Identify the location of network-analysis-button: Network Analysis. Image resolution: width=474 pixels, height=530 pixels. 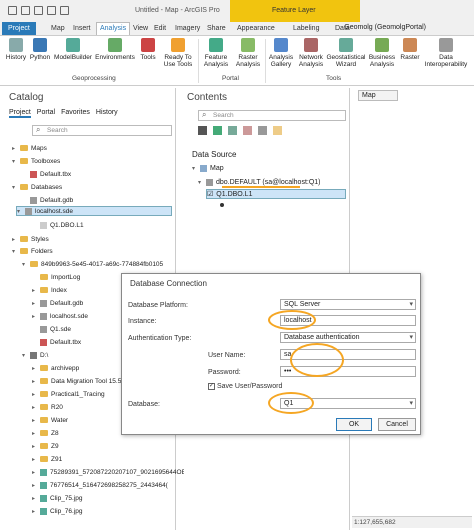
(311, 53).